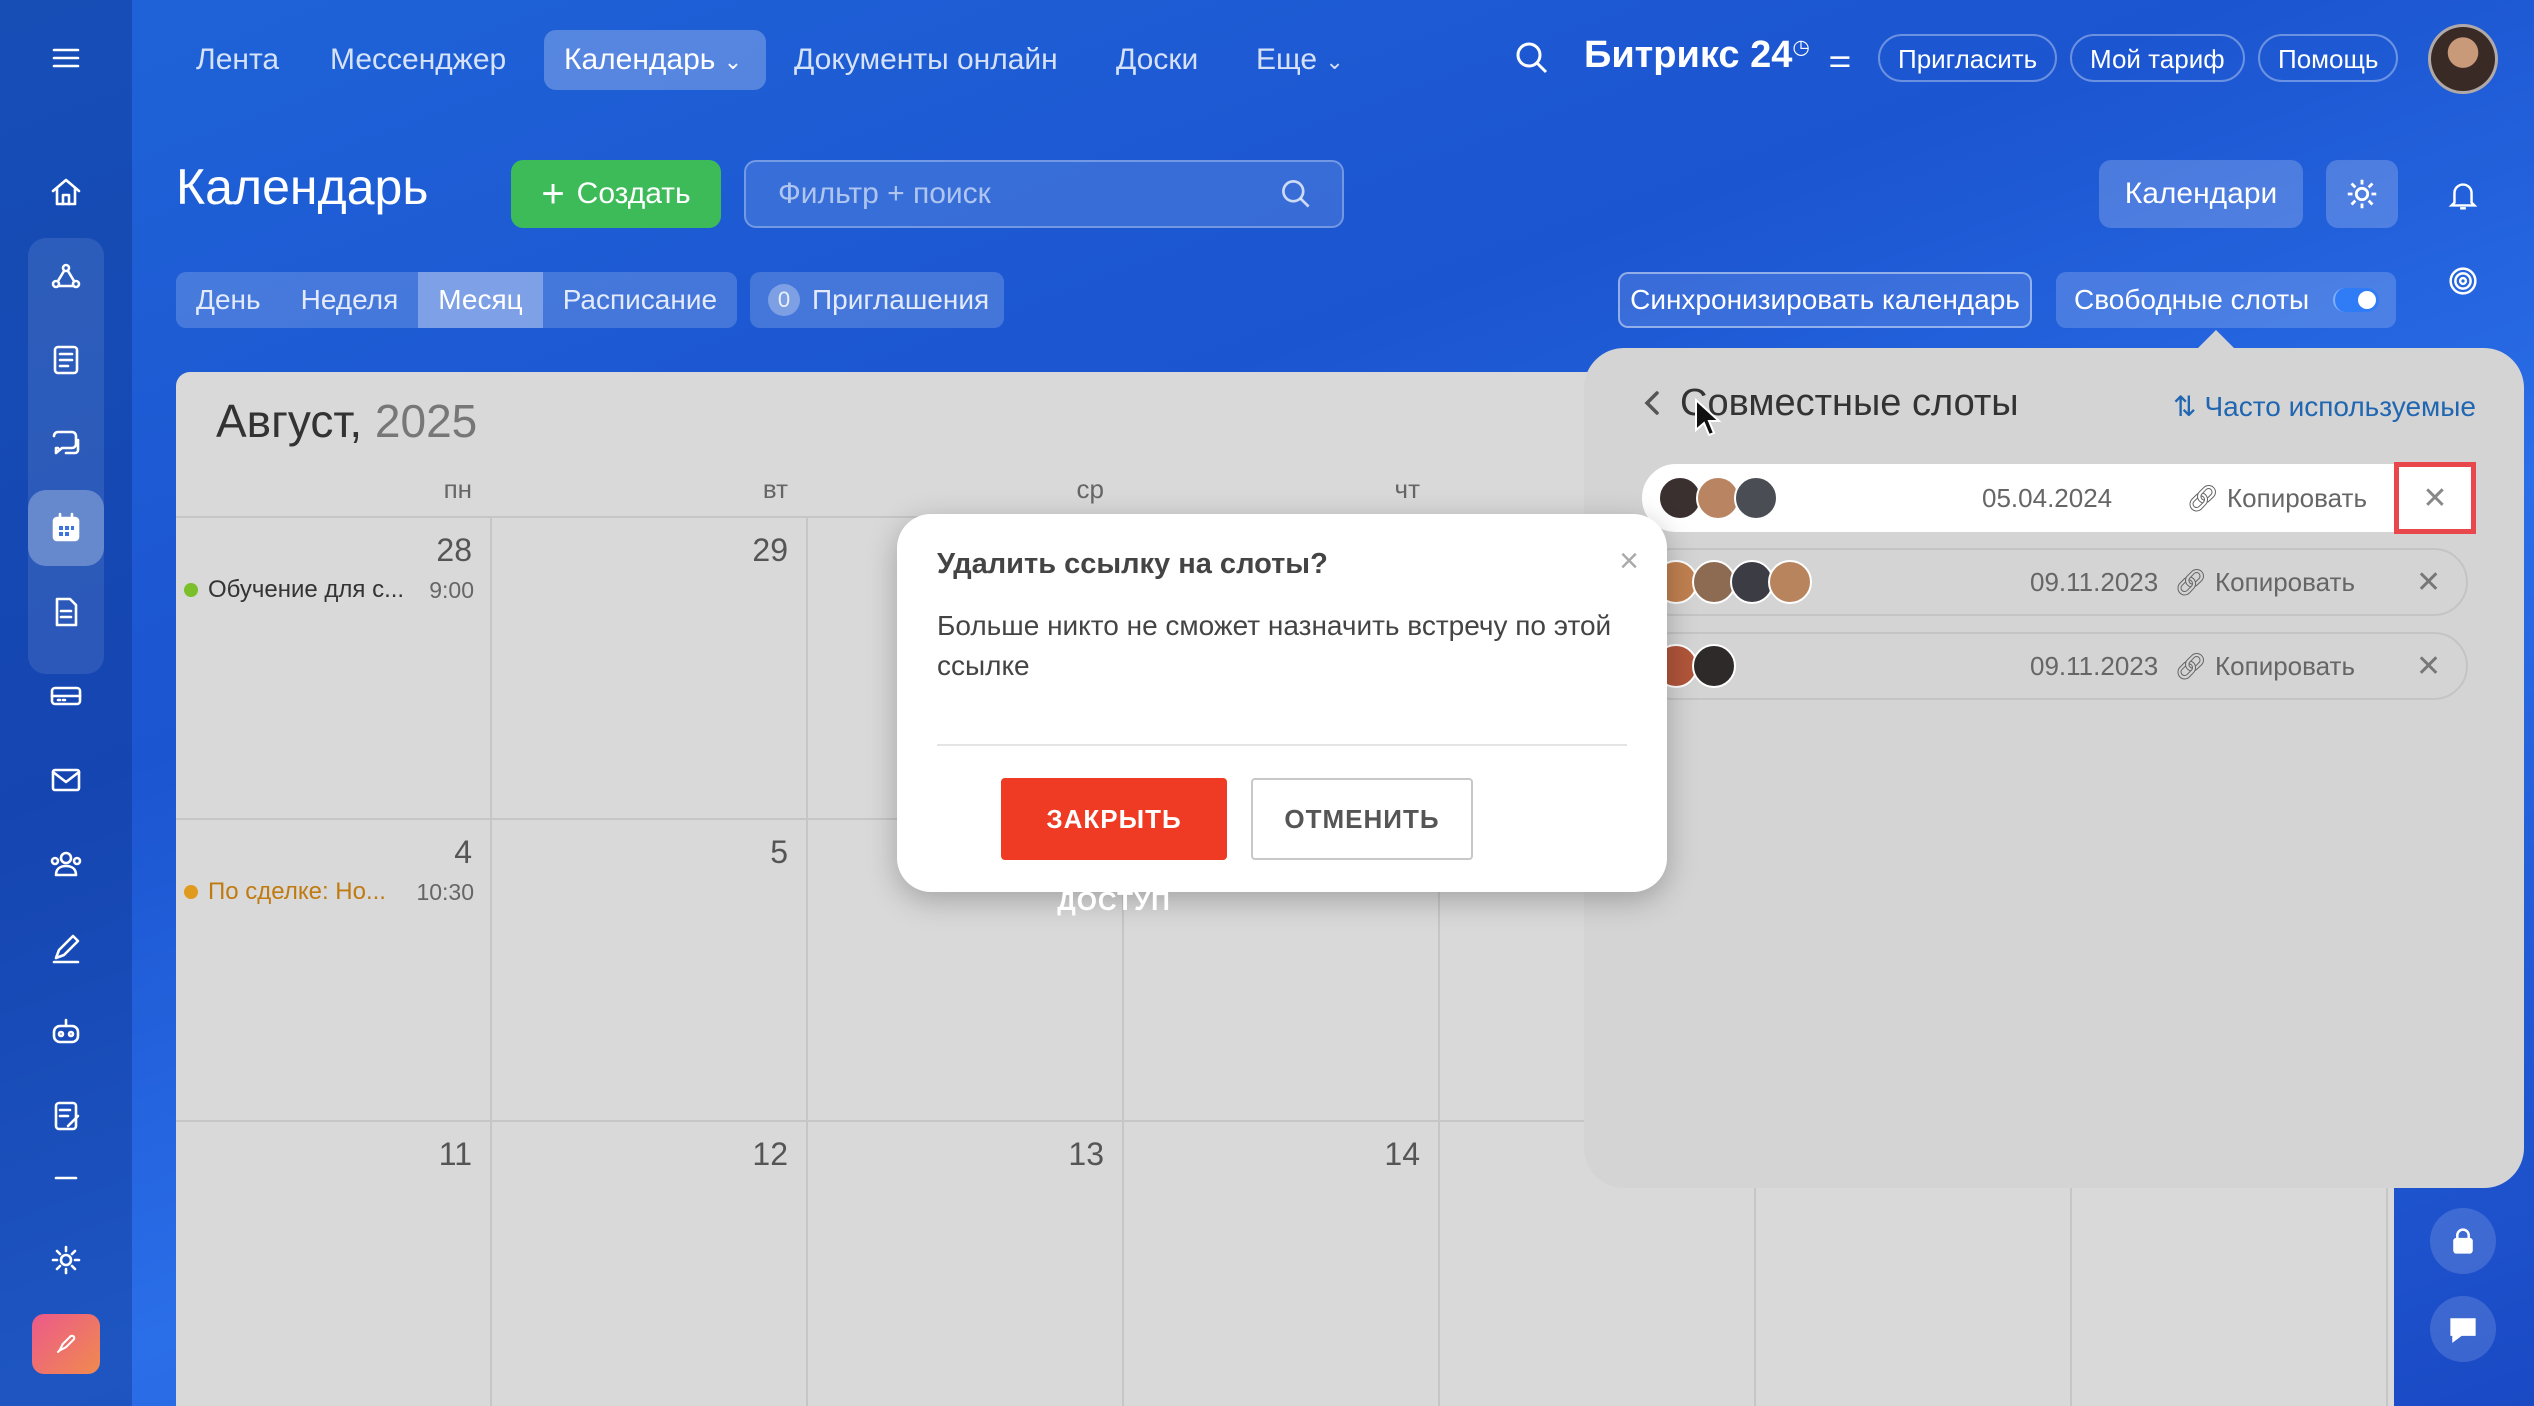 The height and width of the screenshot is (1406, 2534). Describe the element at coordinates (2157, 58) in the screenshot. I see `tariff-button: Мой тариф` at that location.